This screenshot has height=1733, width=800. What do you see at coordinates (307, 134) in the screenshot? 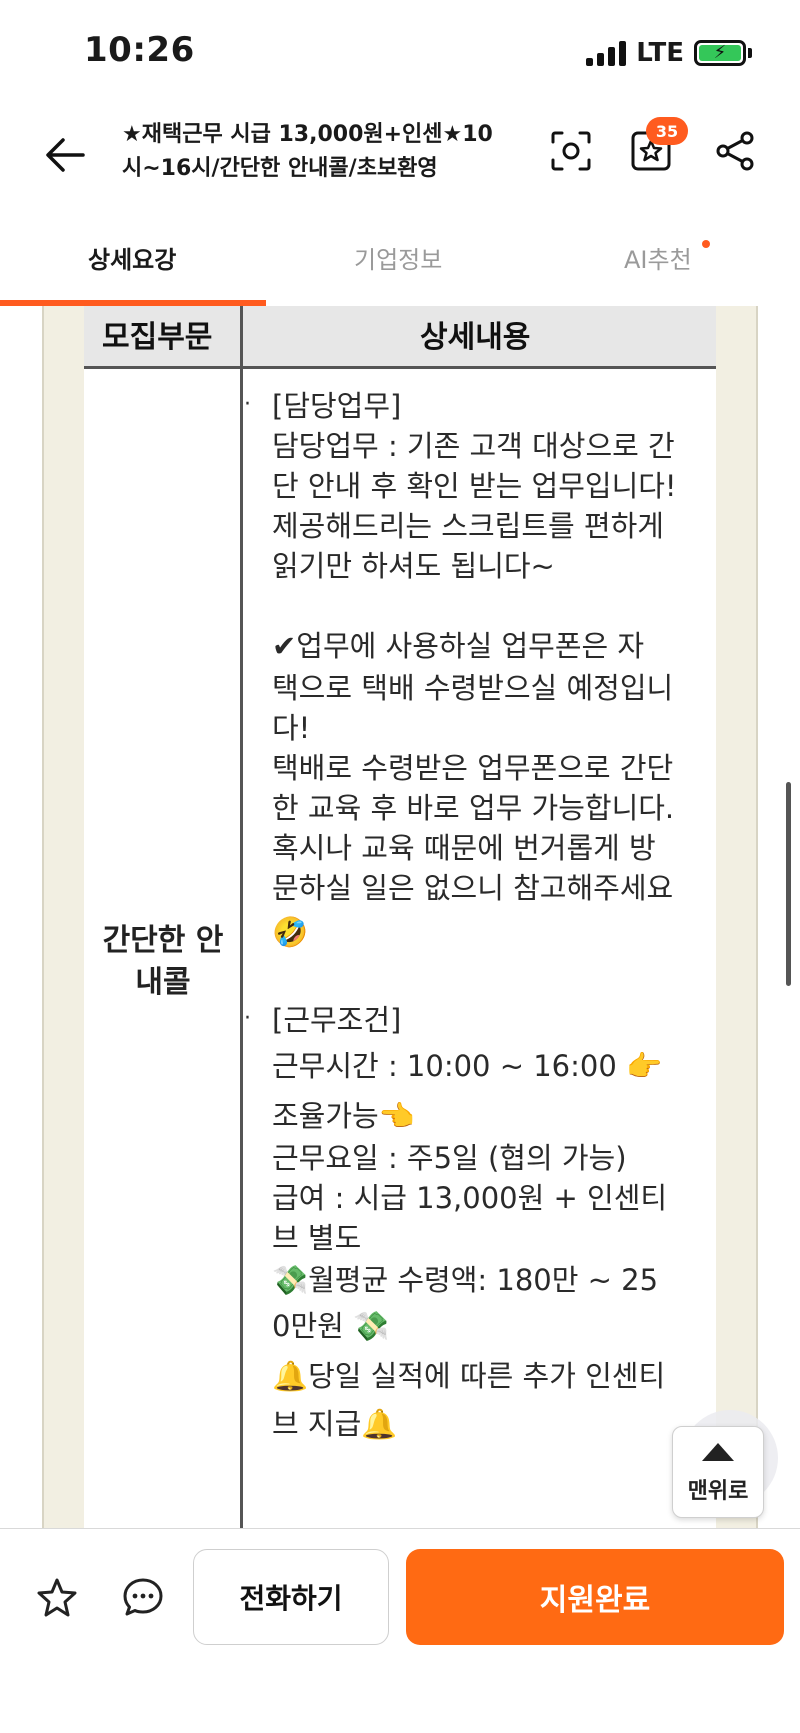
I see `job-title-line1: ★재택근무 시급 13,000원+인센★10` at bounding box center [307, 134].